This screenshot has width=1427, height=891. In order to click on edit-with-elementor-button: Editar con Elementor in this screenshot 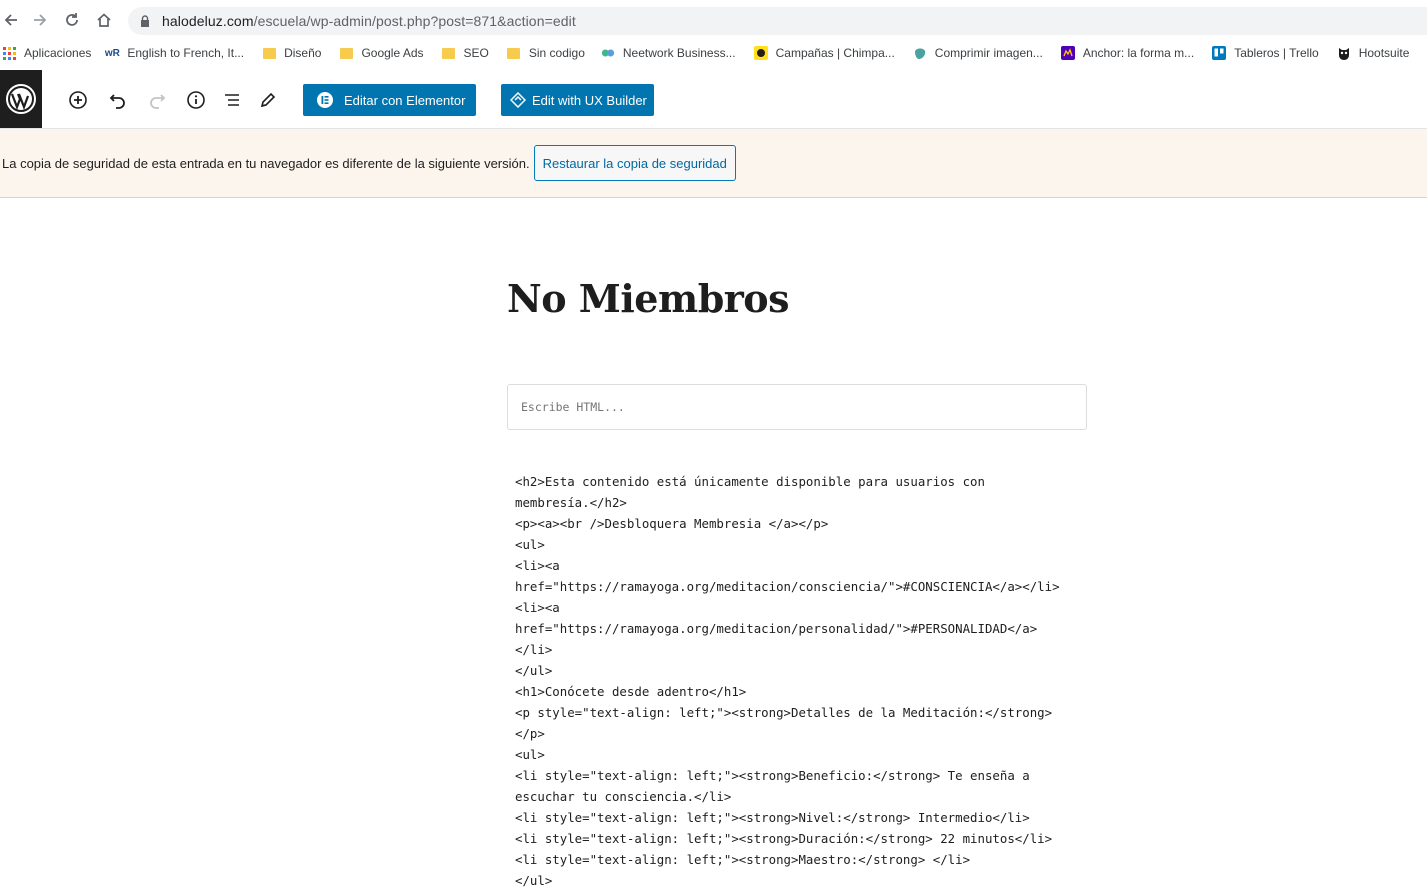, I will do `click(389, 100)`.